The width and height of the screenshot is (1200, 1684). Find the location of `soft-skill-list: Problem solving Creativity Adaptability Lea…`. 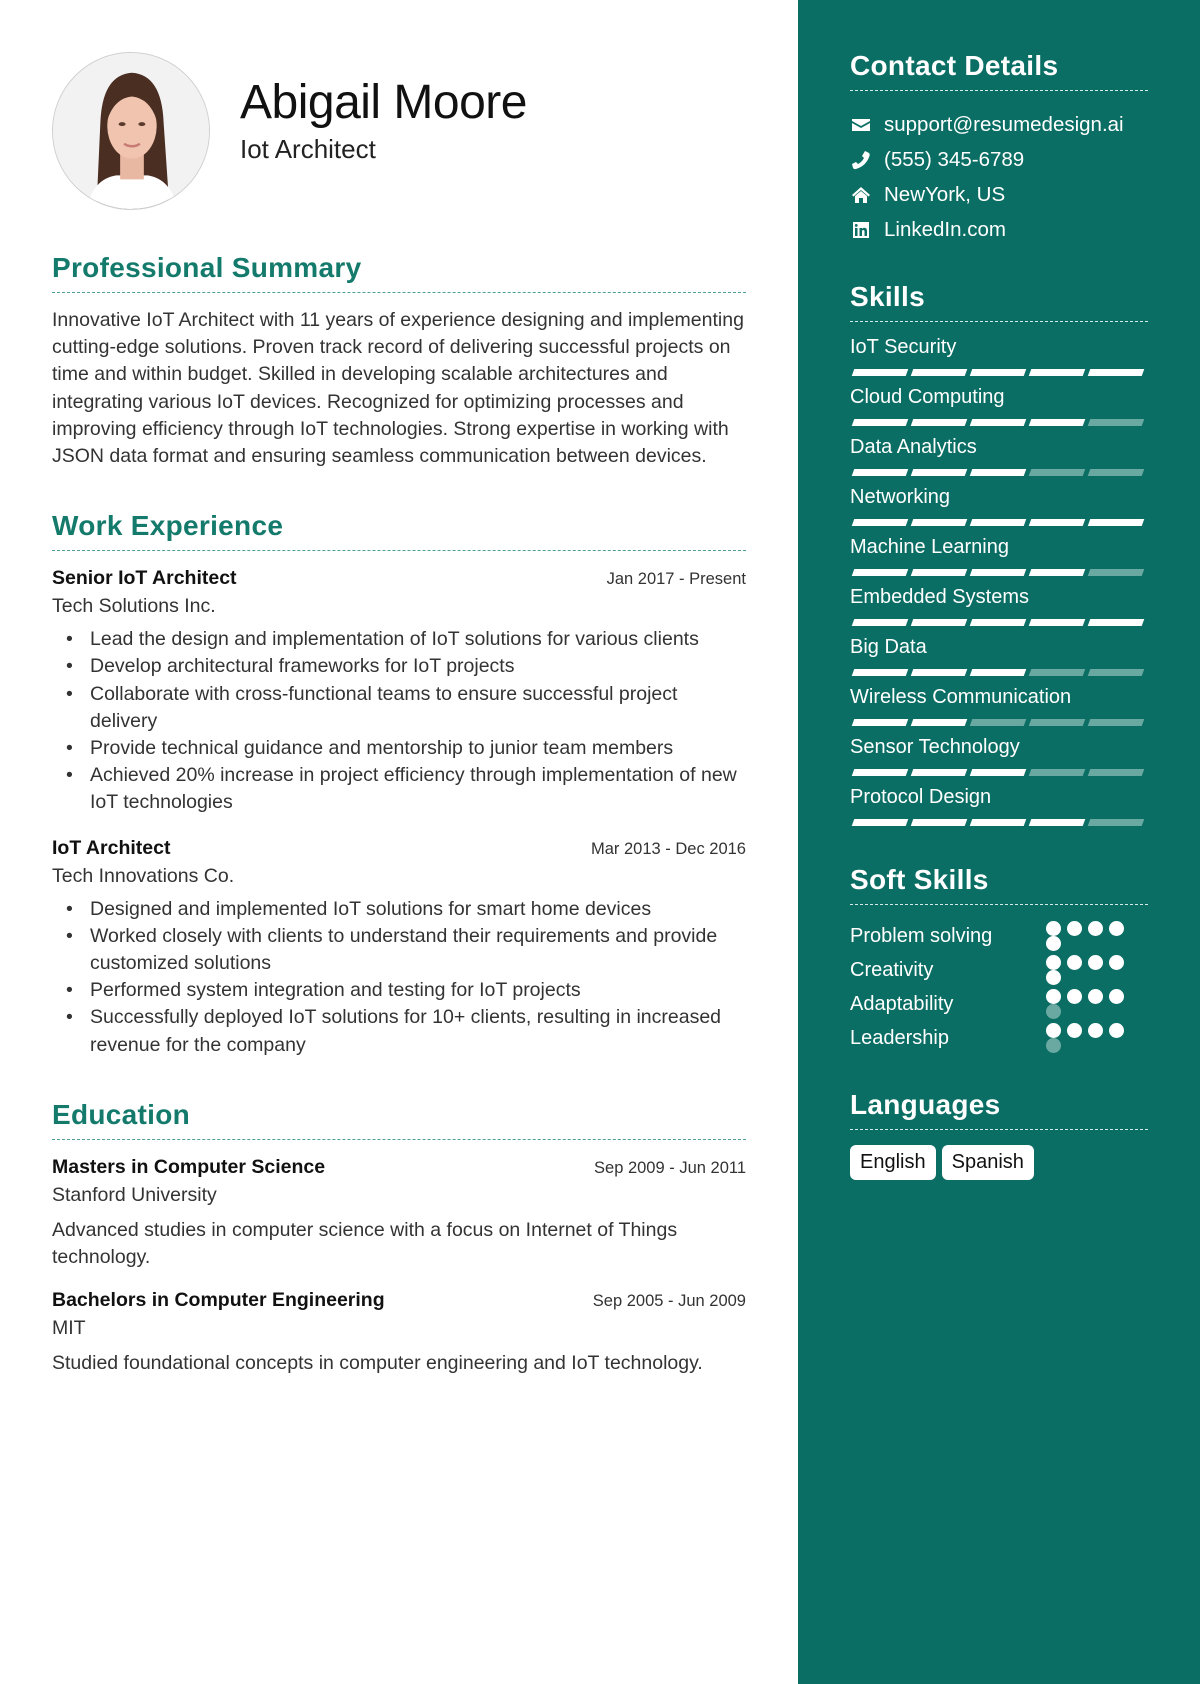

soft-skill-list: Problem solving Creativity Adaptability Lea… is located at coordinates (999, 987).